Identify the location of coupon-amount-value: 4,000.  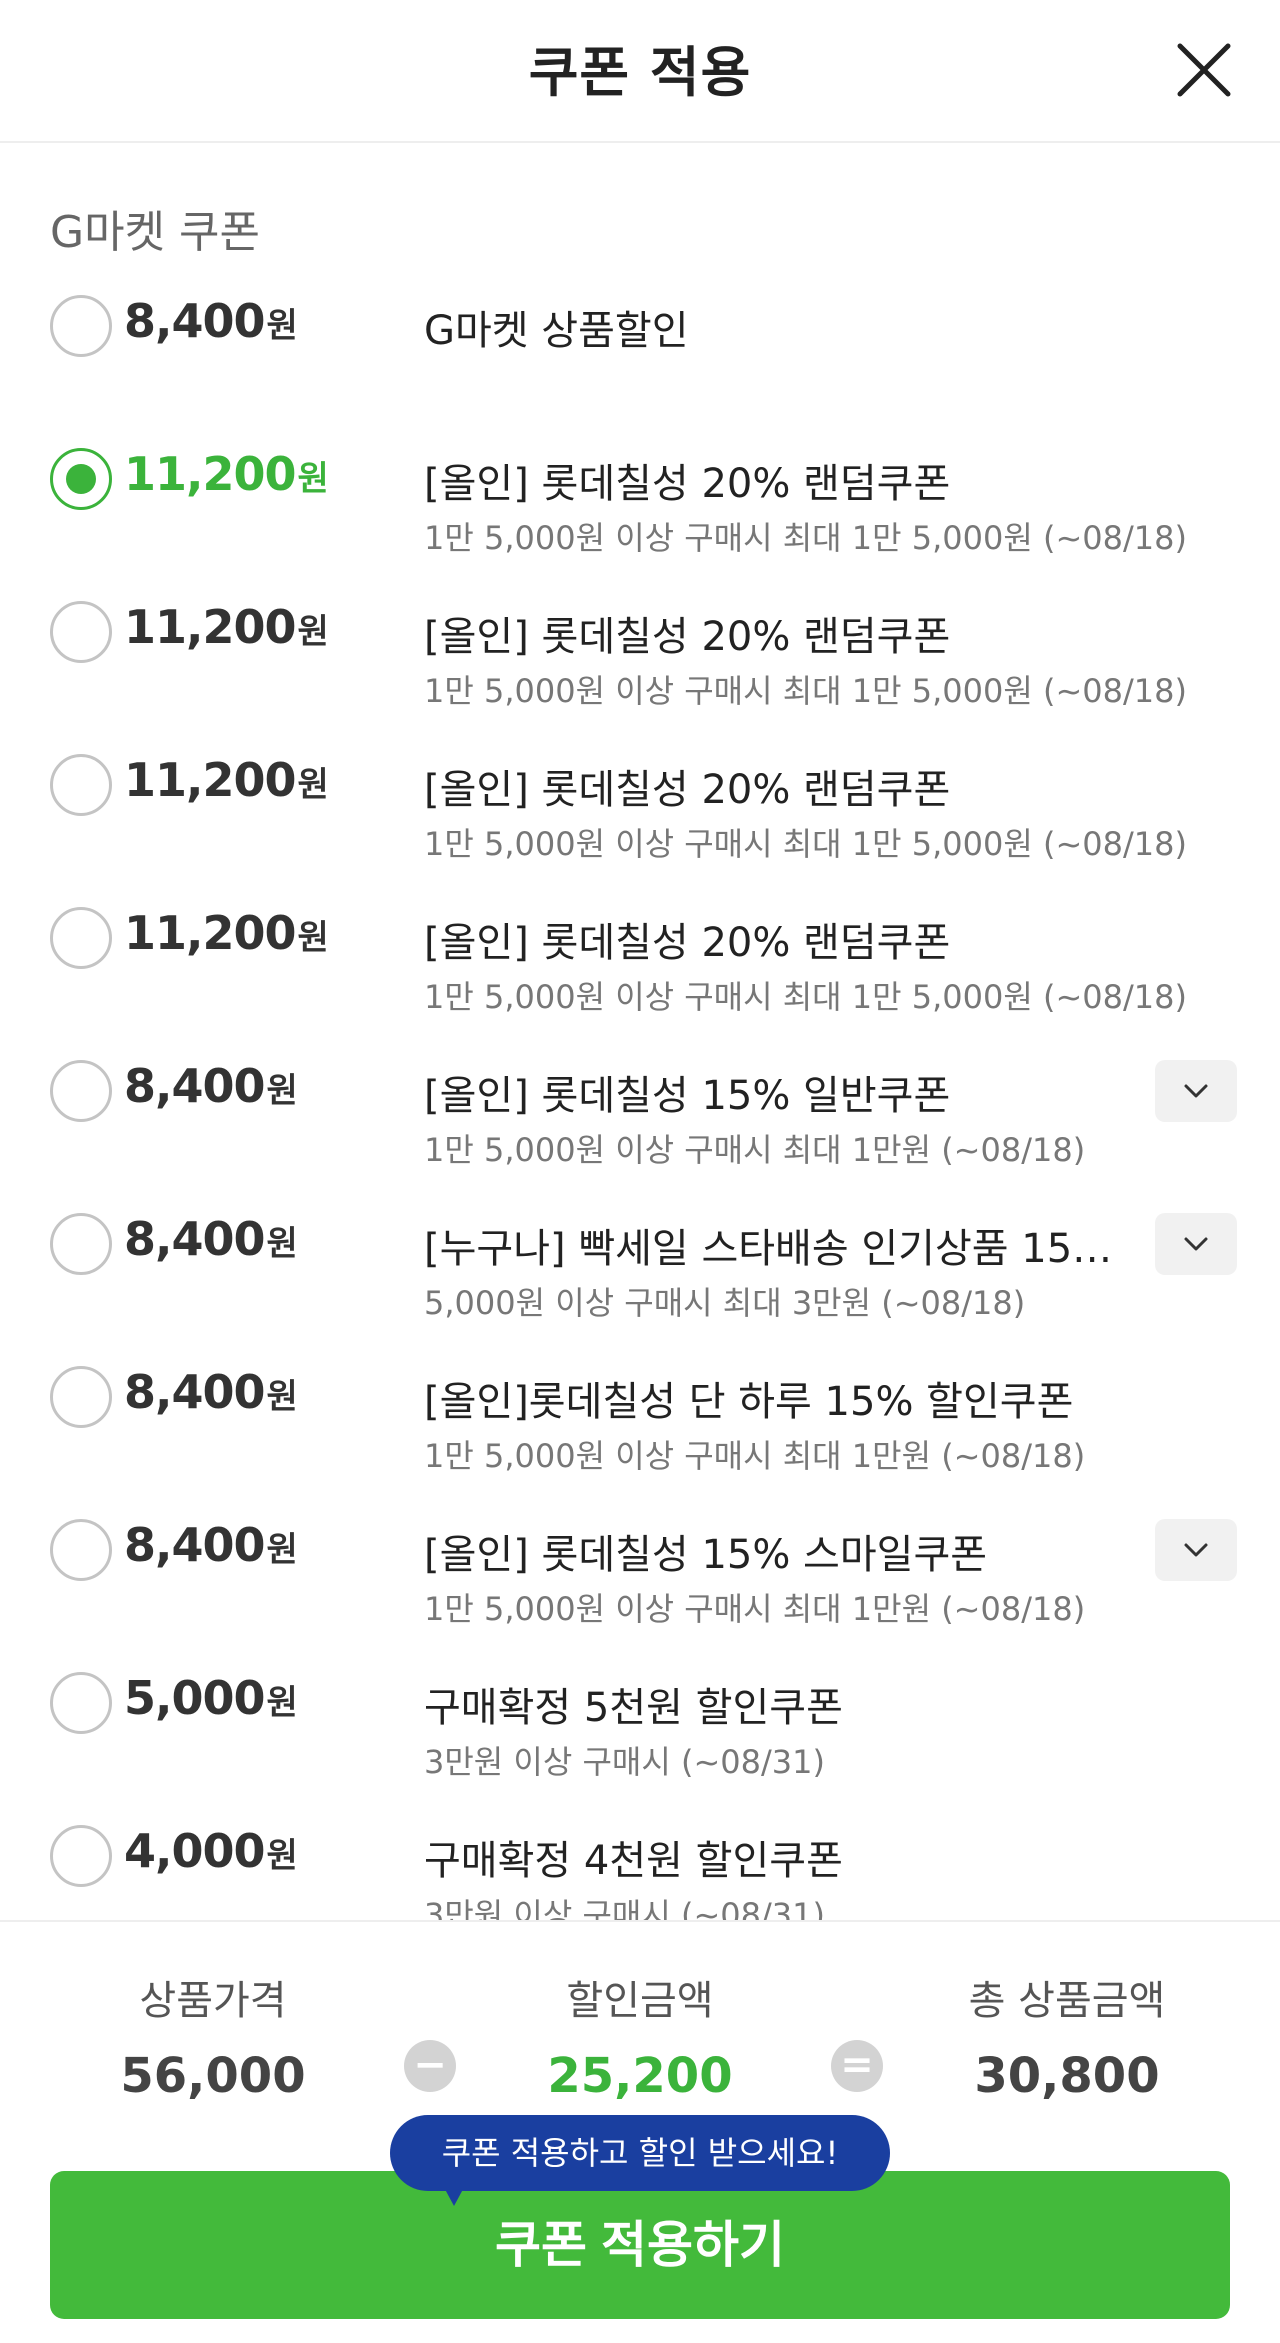
(195, 1851).